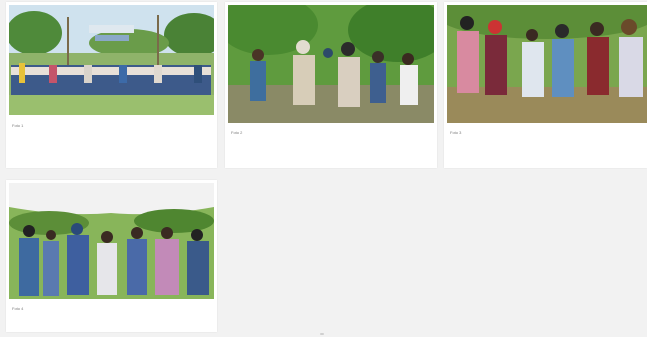 The image size is (647, 337). Describe the element at coordinates (322, 334) in the screenshot. I see `scroll-indicator` at that location.